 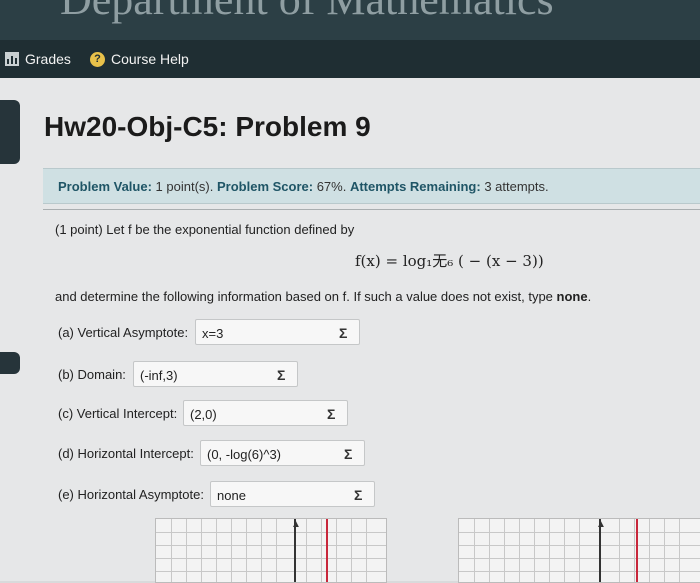 What do you see at coordinates (271, 550) in the screenshot?
I see `graph-left: ▲` at bounding box center [271, 550].